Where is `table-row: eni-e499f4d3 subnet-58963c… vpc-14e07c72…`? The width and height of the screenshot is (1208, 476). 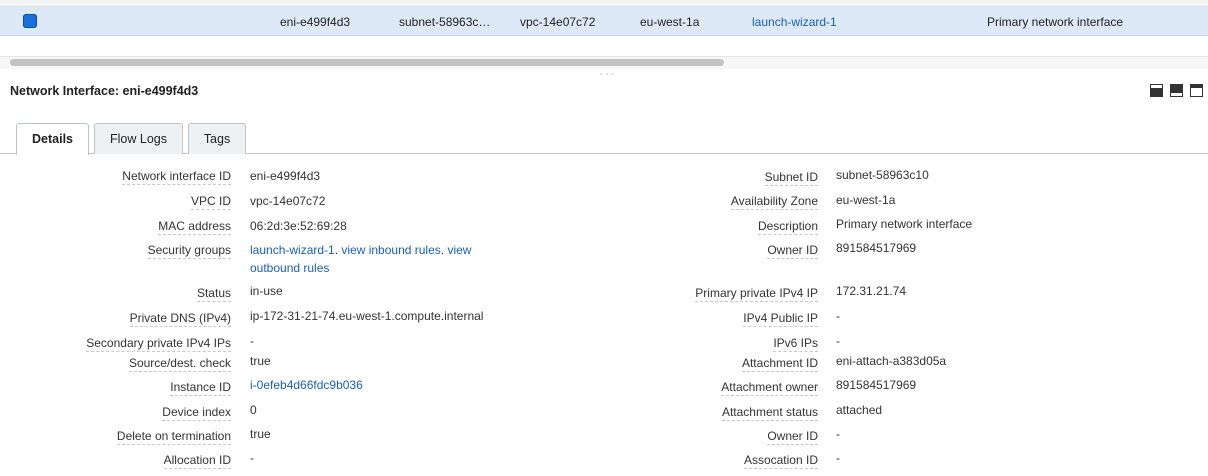 table-row: eni-e499f4d3 subnet-58963c… vpc-14e07c72… is located at coordinates (604, 21).